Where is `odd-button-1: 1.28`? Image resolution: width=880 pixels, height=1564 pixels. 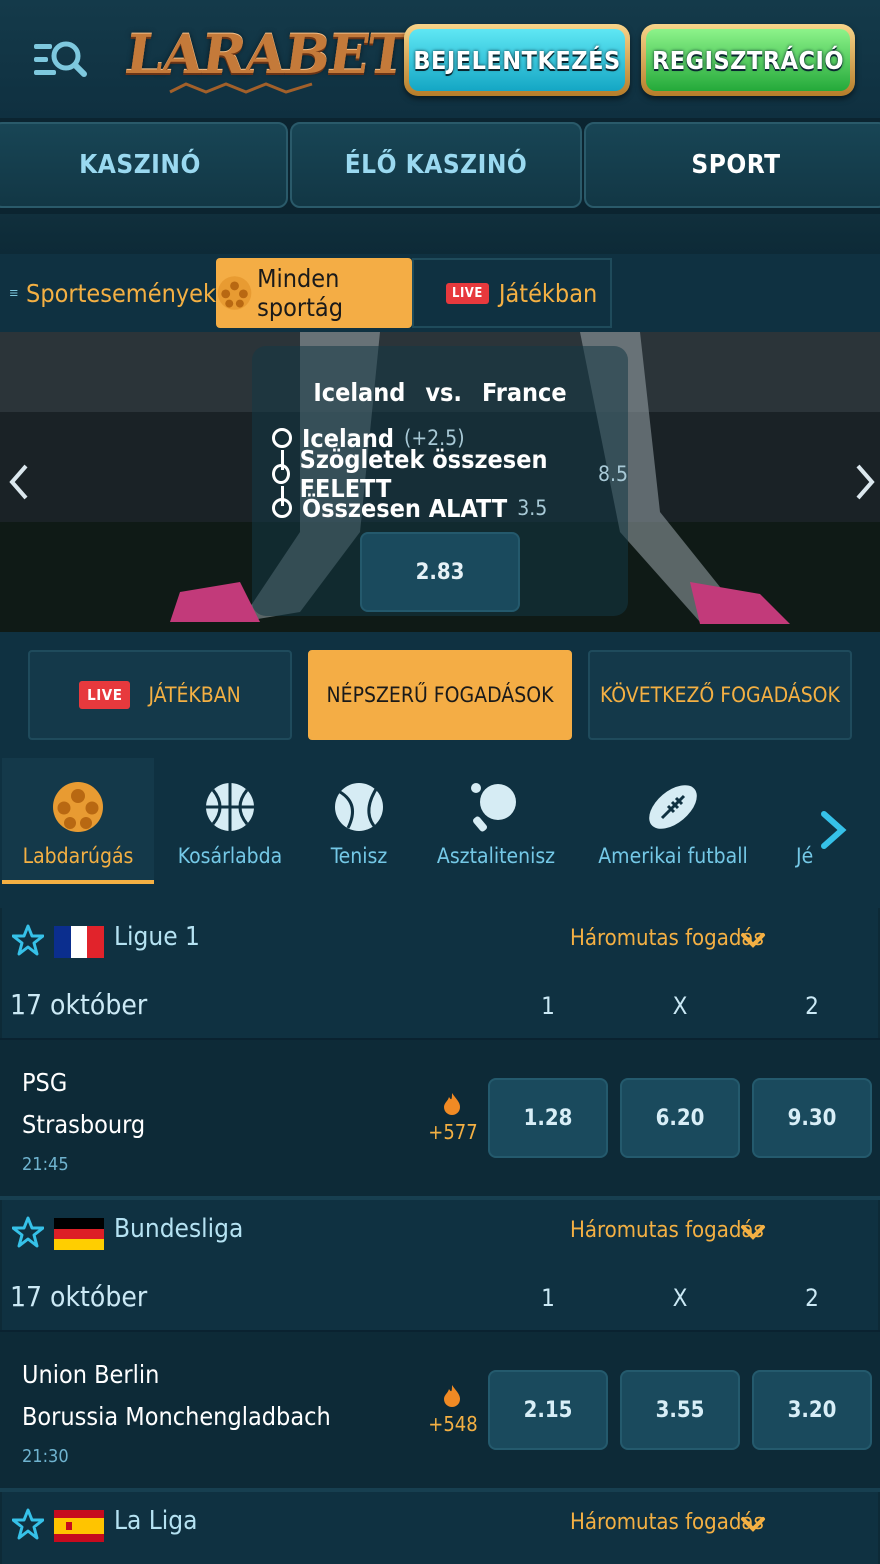 odd-button-1: 1.28 is located at coordinates (548, 1118).